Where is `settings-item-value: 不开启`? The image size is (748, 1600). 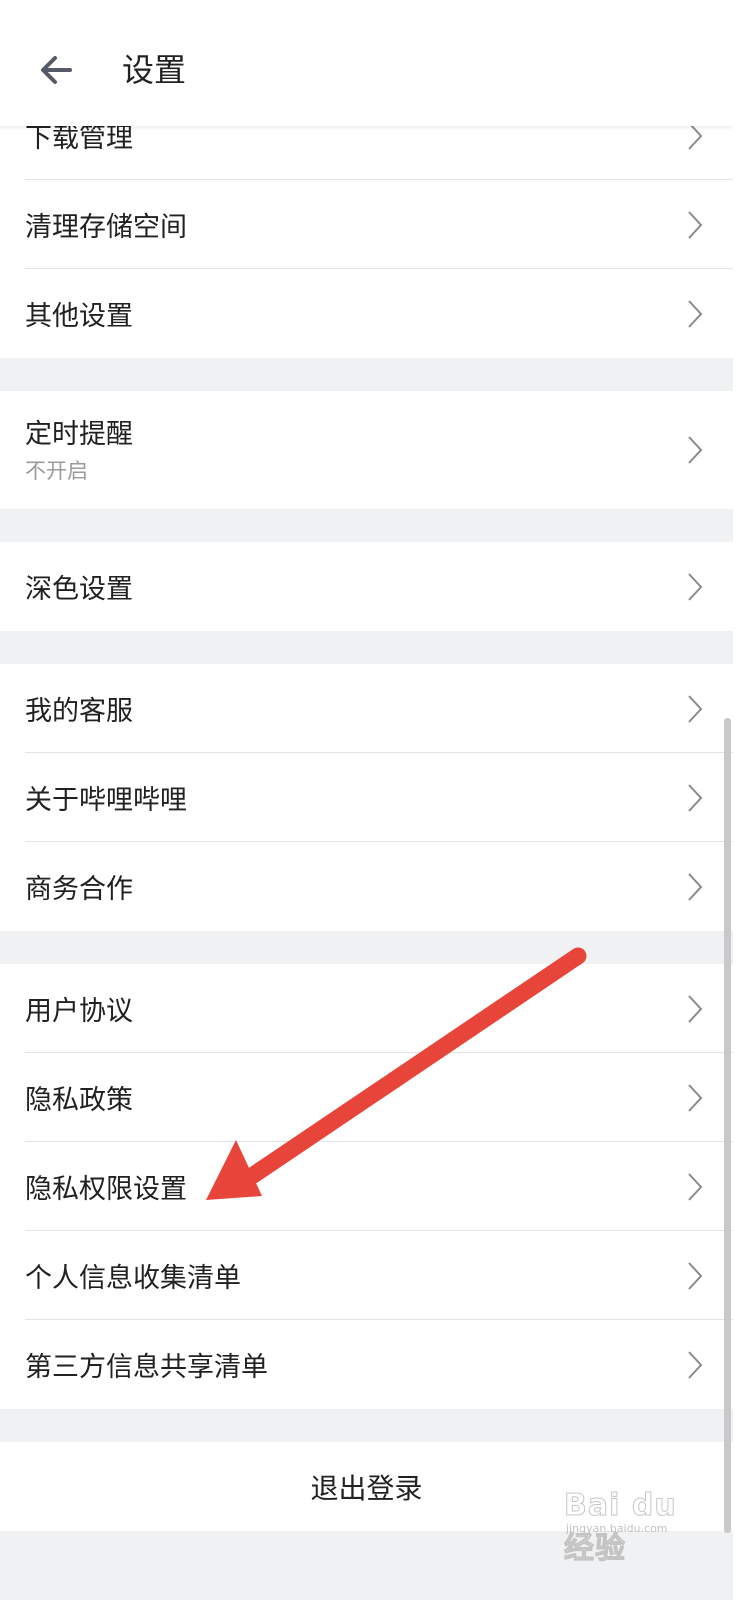 settings-item-value: 不开启 is located at coordinates (56, 471).